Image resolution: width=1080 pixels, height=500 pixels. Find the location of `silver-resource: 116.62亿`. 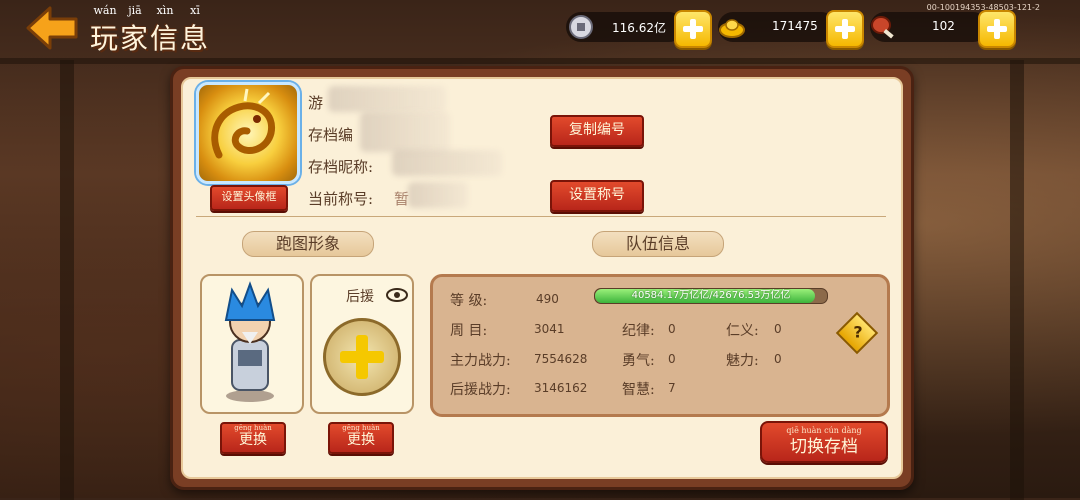

silver-resource: 116.62亿 is located at coordinates (625, 27).